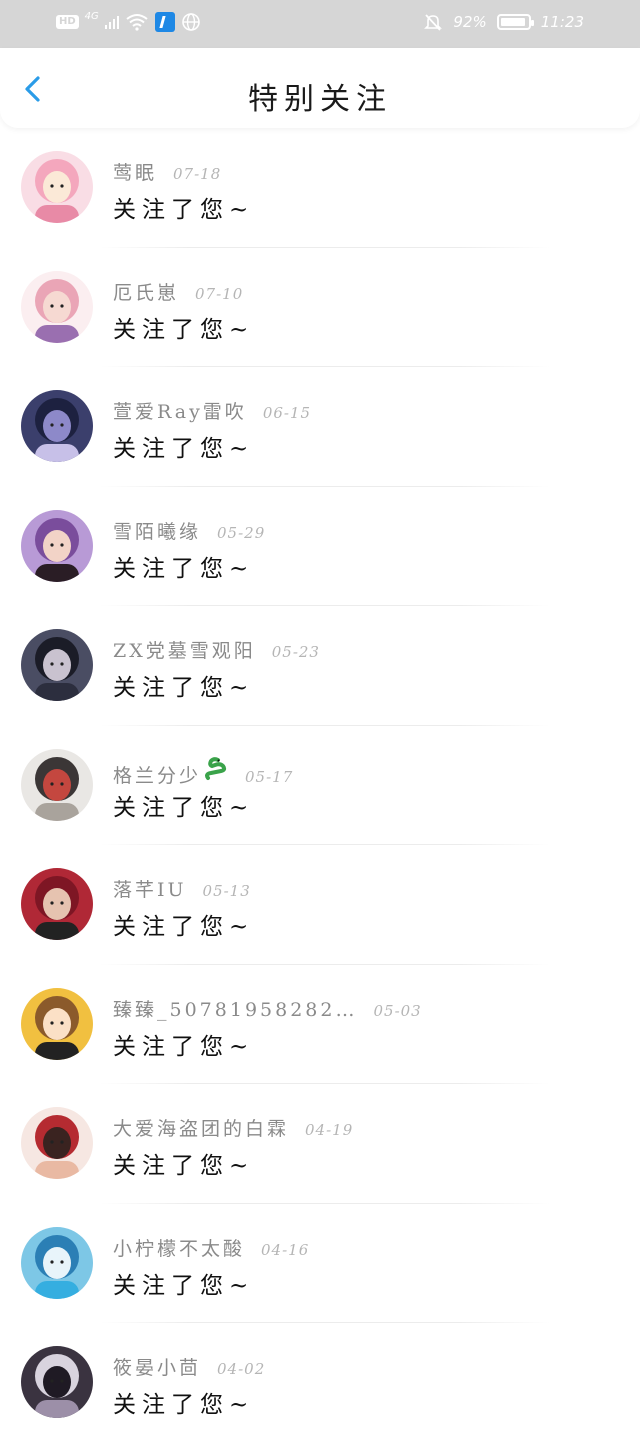 The width and height of the screenshot is (640, 1443). Describe the element at coordinates (57, 1382) in the screenshot. I see `avatar-hooded-girl-icon` at that location.